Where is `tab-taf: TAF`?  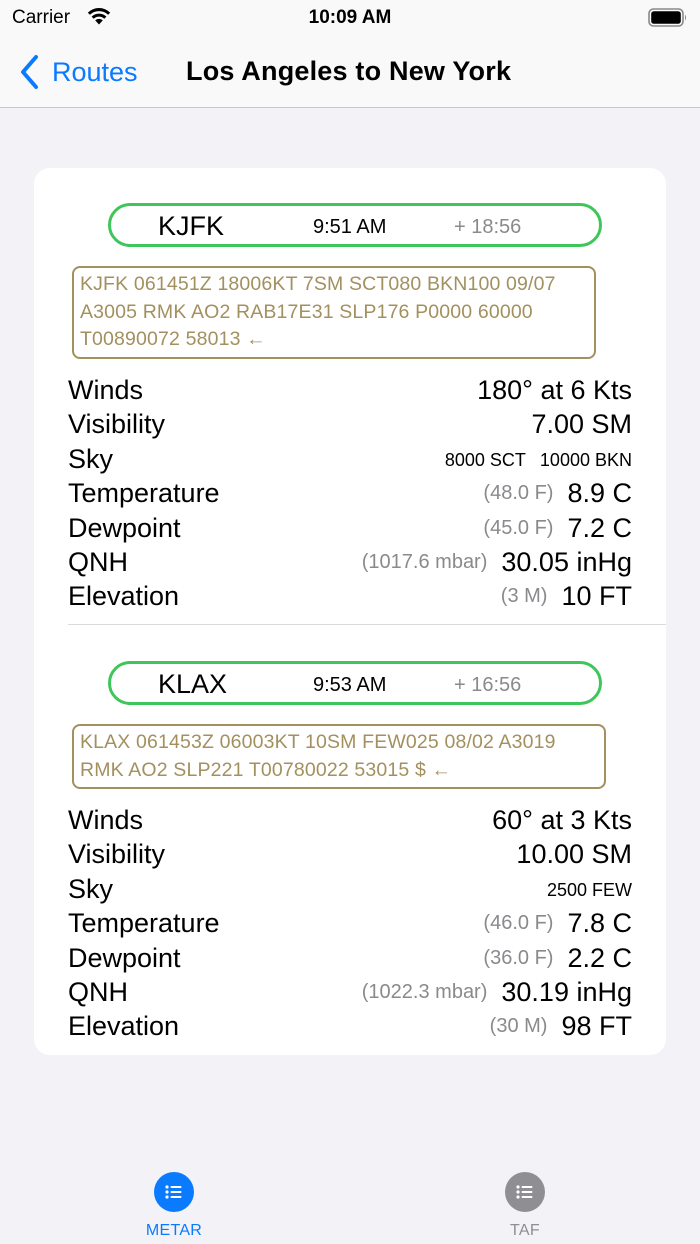 tab-taf: TAF is located at coordinates (525, 1206).